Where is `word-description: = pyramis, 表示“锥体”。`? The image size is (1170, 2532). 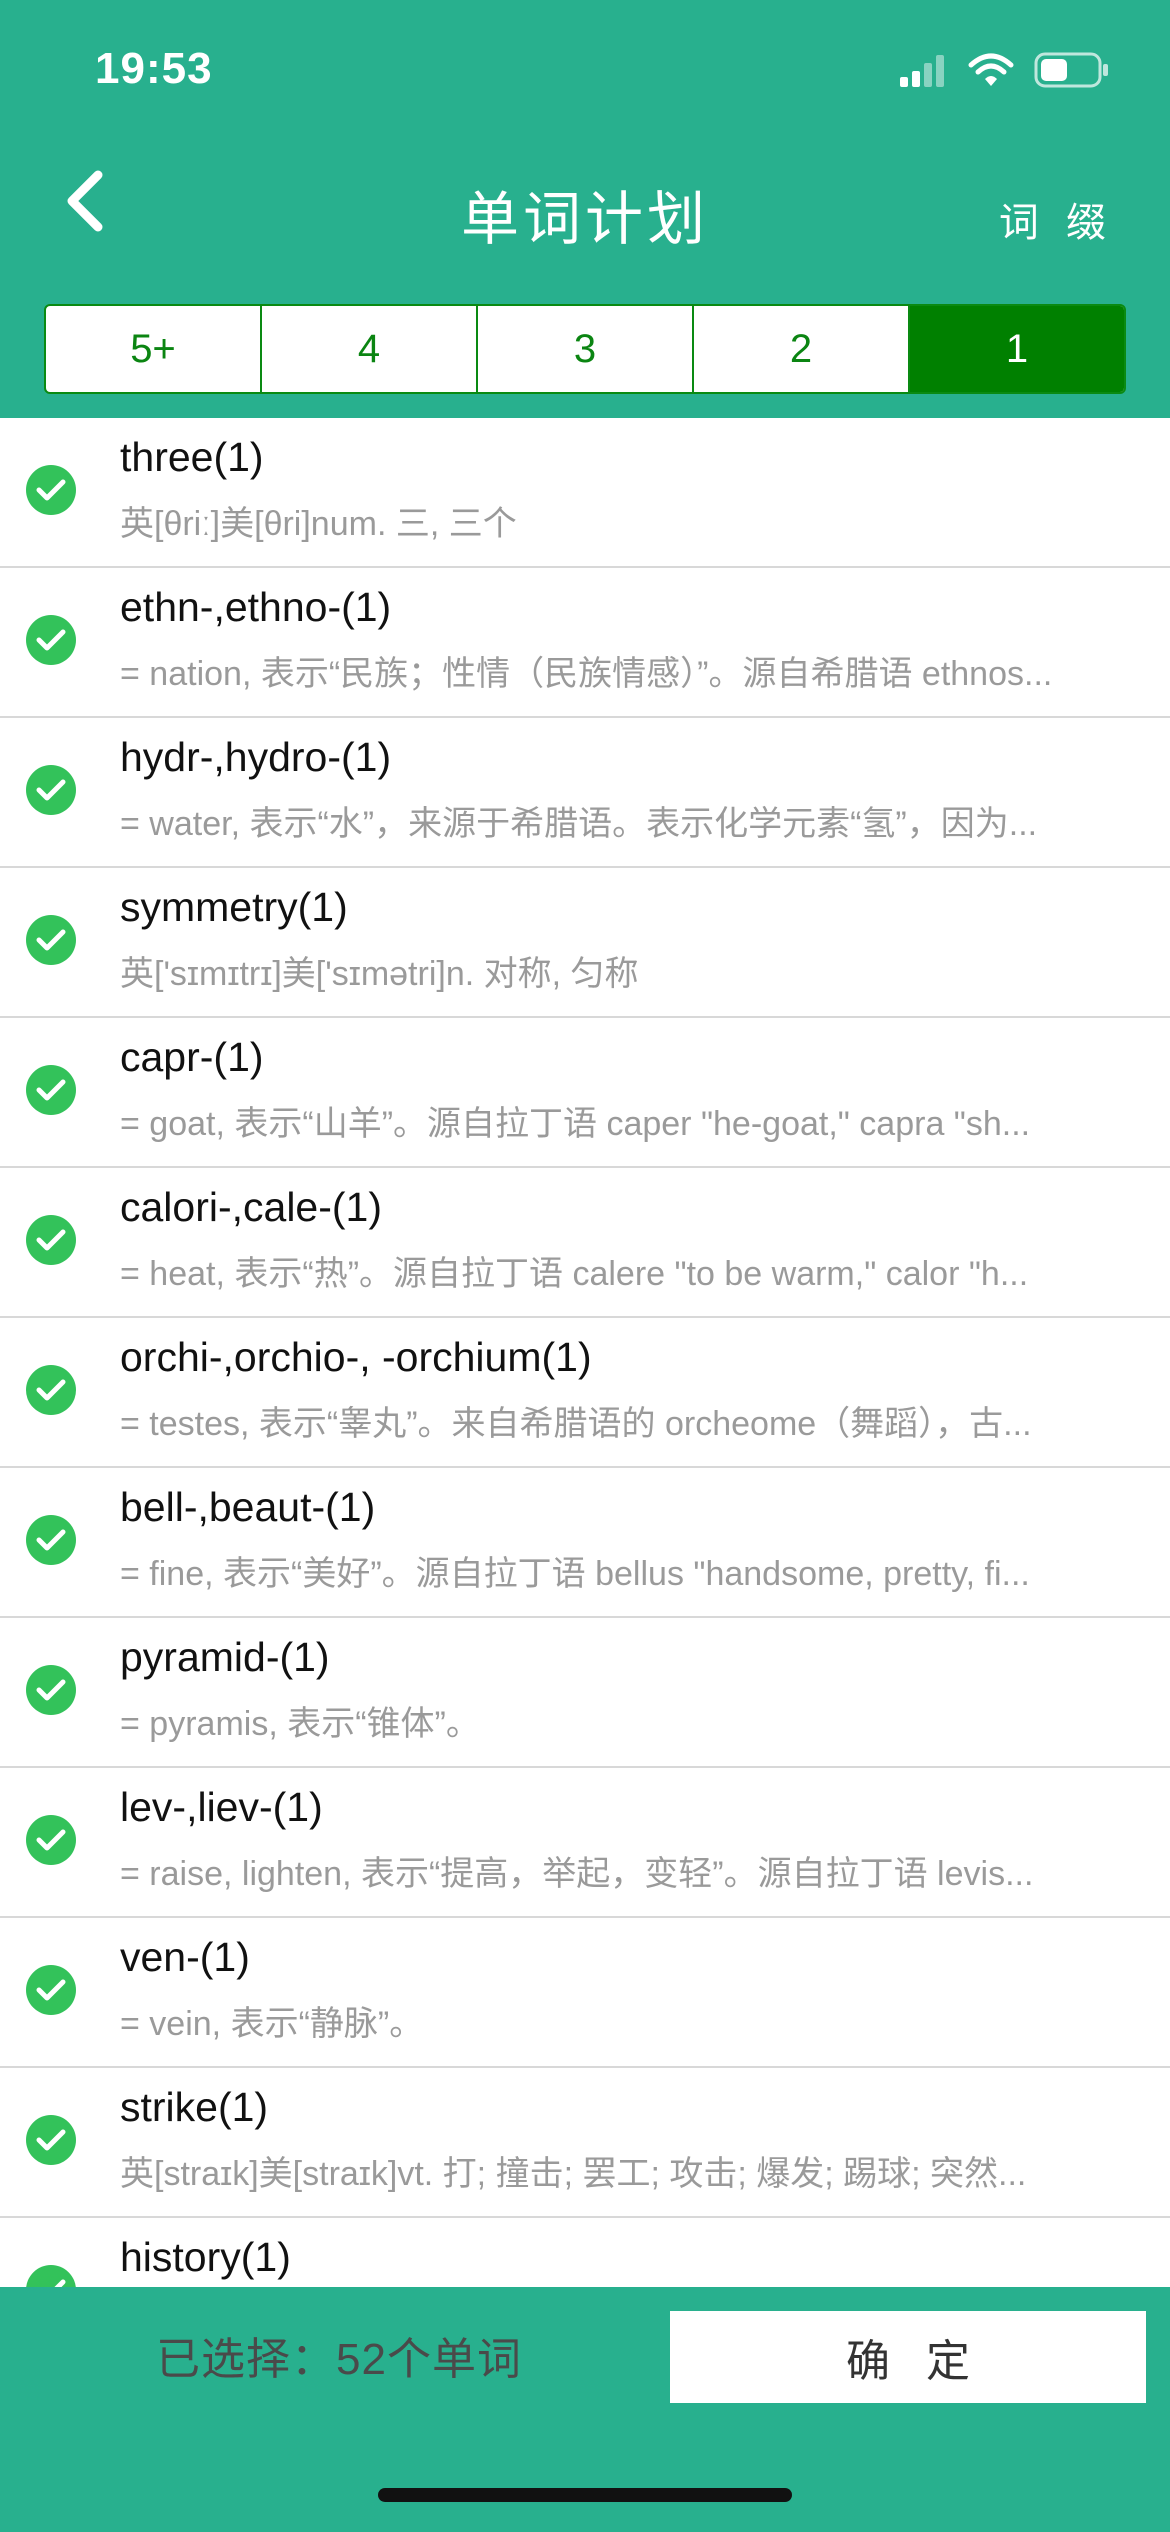 word-description: = pyramis, 表示“锥体”。 is located at coordinates (300, 1724).